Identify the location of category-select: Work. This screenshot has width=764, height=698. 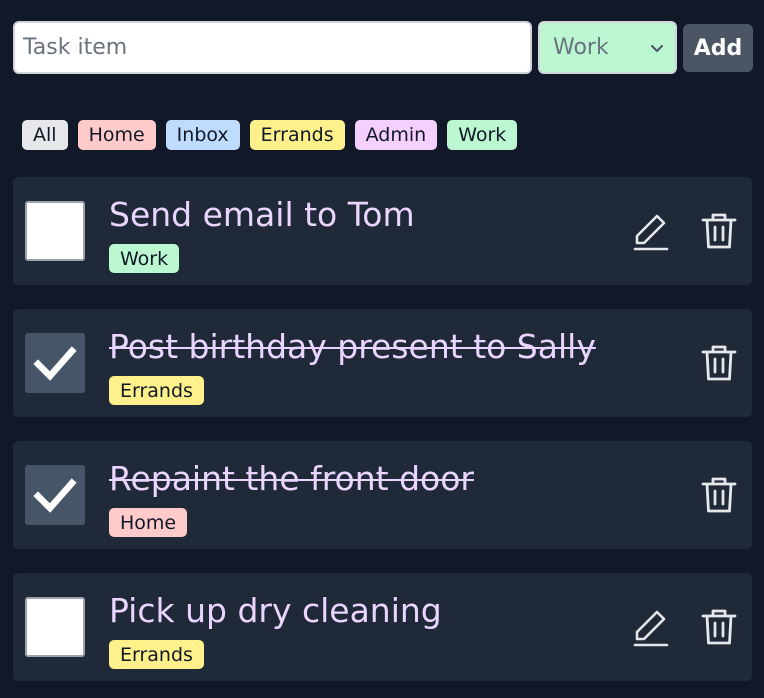
(607, 47).